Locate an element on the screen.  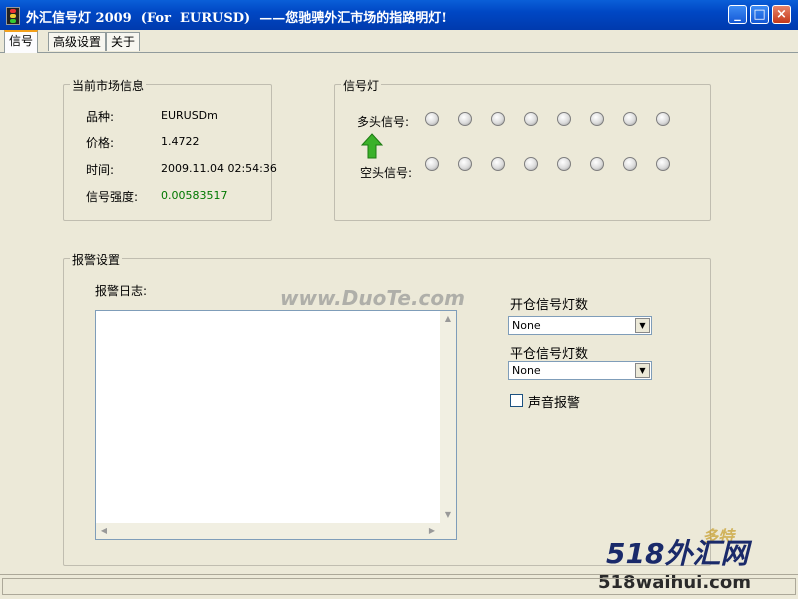
strength-label: 信号强度: is located at coordinates (112, 197).